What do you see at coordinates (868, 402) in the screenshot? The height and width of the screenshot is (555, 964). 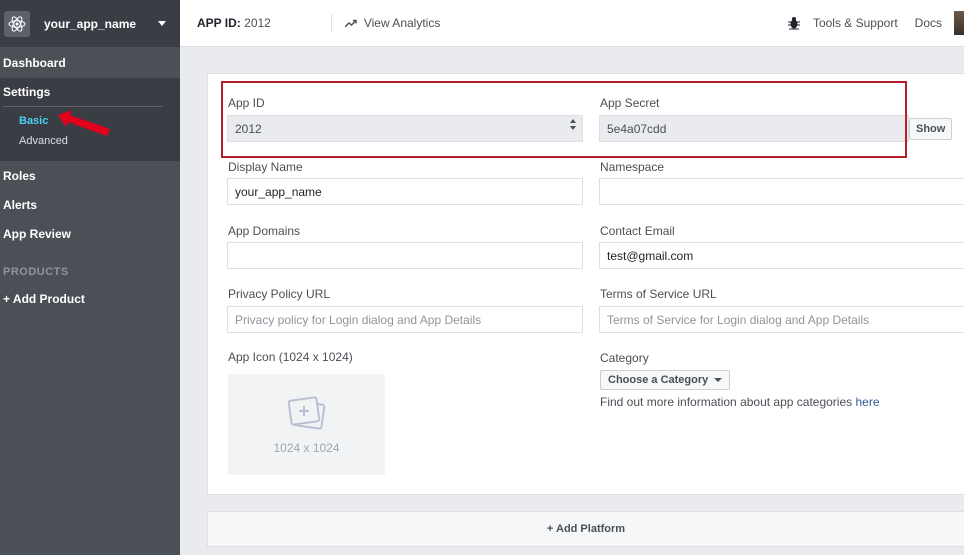 I see `category-info-link: here` at bounding box center [868, 402].